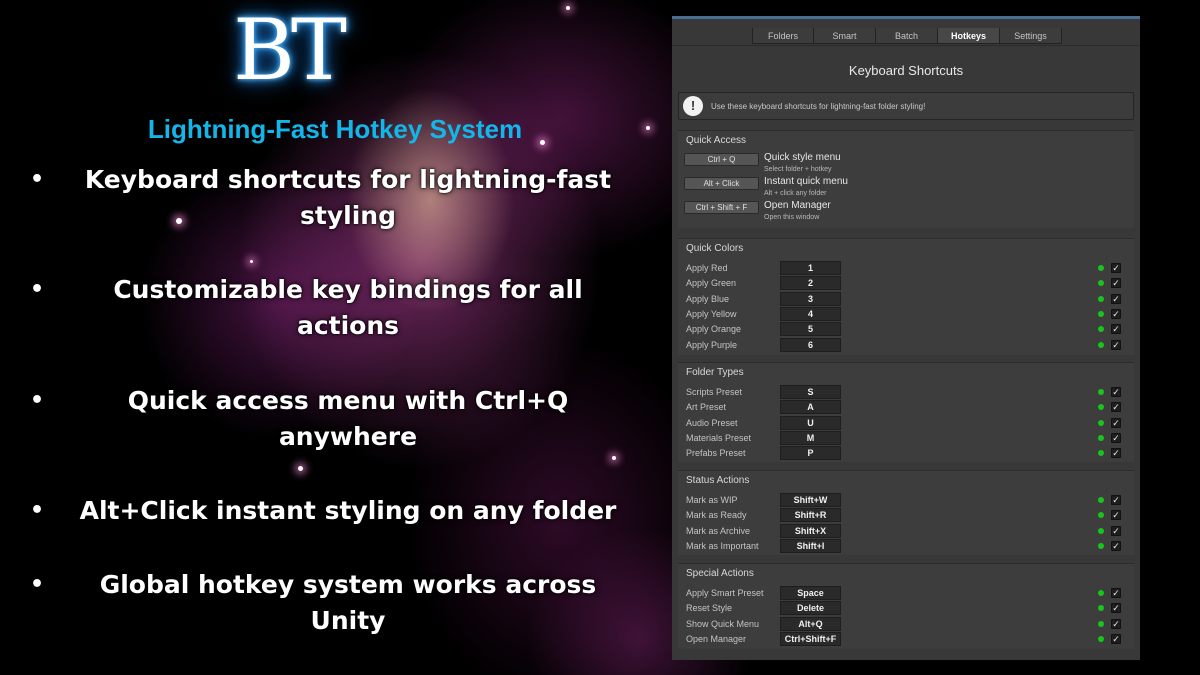 The image size is (1200, 675). I want to click on tab-settings: Settings, so click(1031, 36).